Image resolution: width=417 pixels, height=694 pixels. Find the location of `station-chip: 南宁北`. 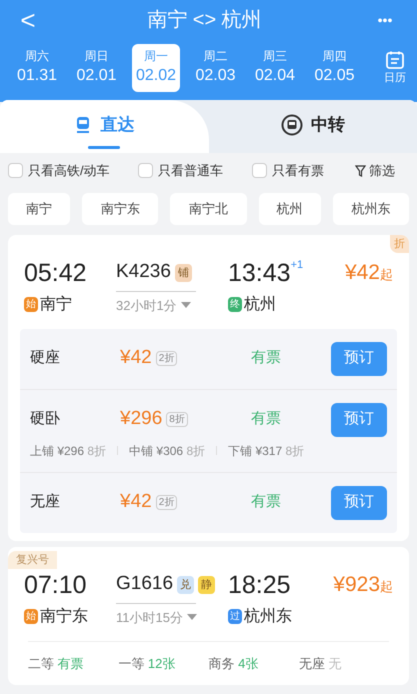

station-chip: 南宁北 is located at coordinates (208, 208).